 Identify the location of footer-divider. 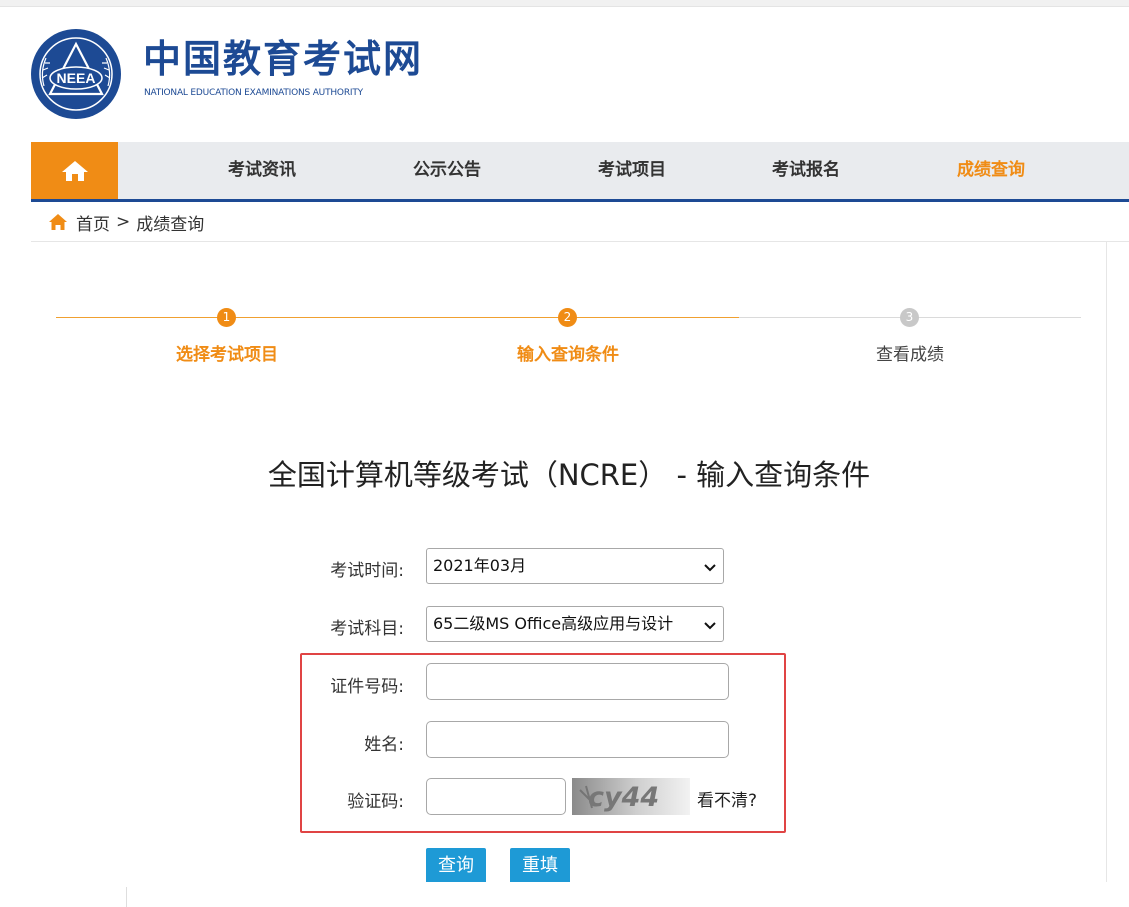
(126, 897).